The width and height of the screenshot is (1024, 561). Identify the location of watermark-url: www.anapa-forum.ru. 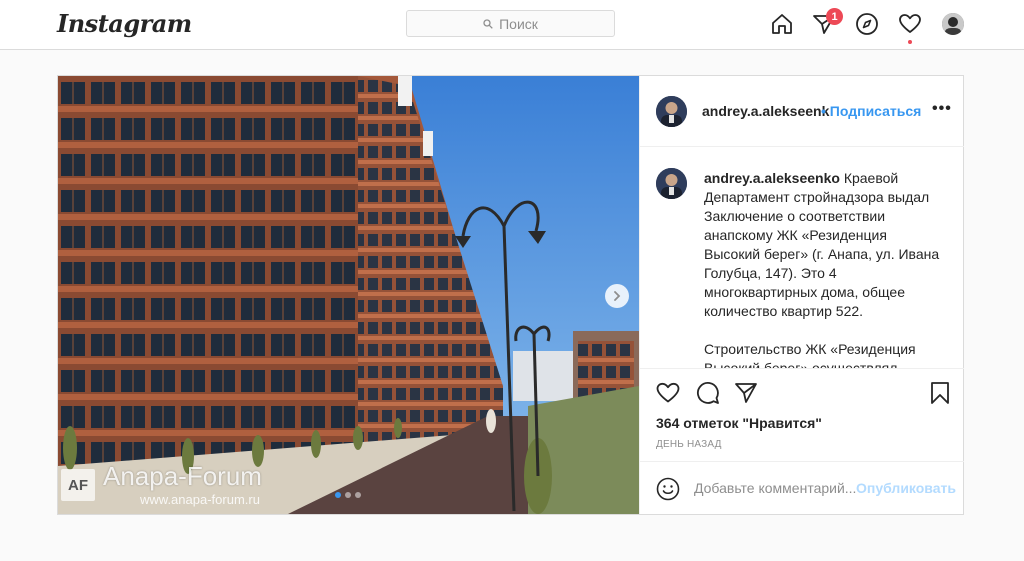
(200, 499).